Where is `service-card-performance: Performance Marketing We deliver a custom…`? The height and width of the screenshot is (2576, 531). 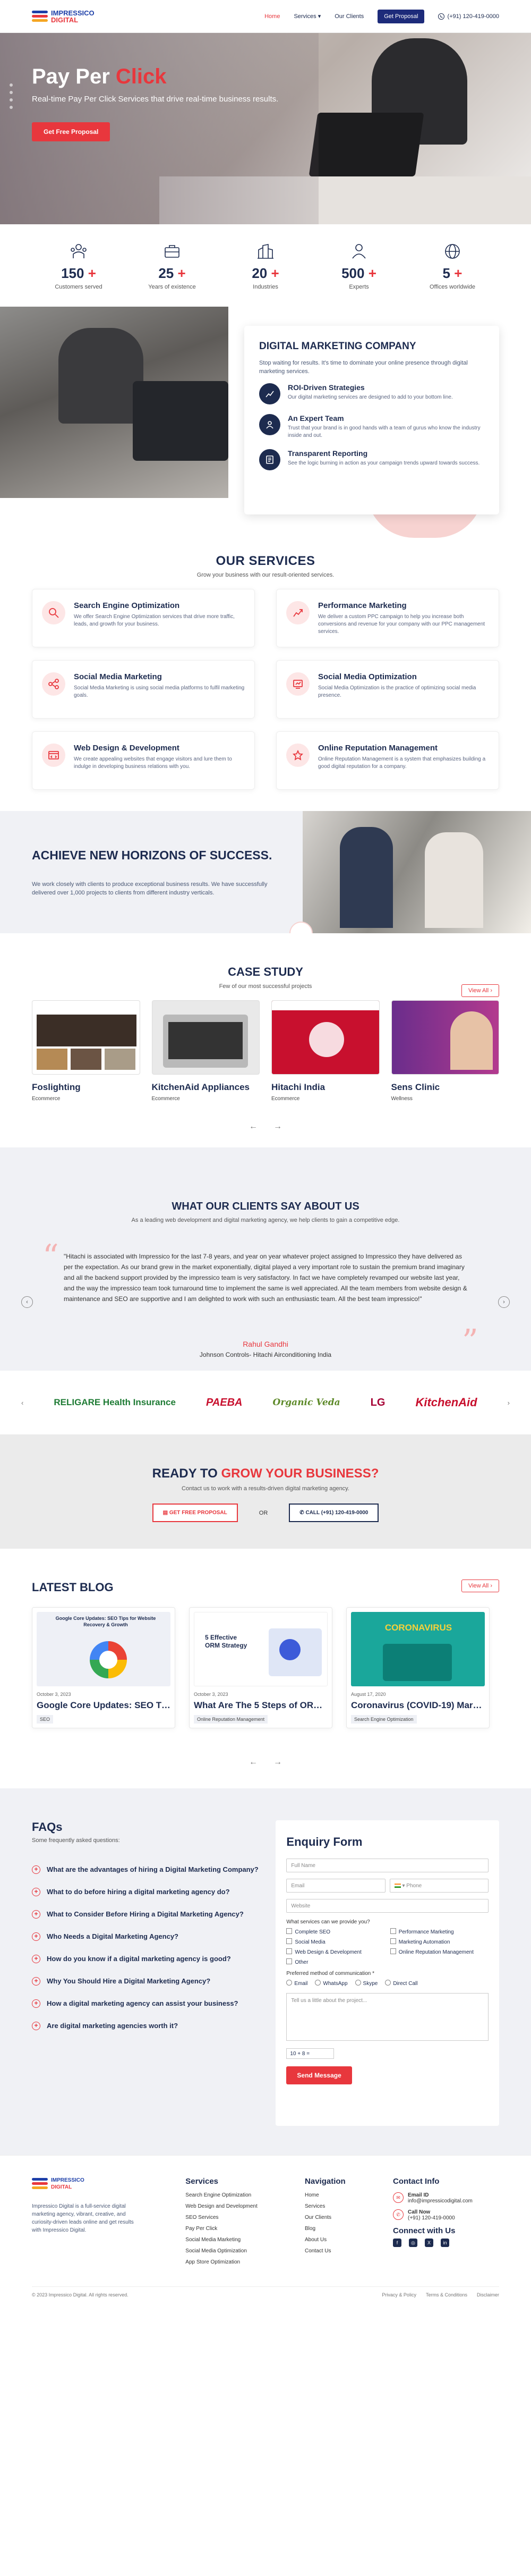
service-card-performance: Performance Marketing We deliver a custom… is located at coordinates (387, 618).